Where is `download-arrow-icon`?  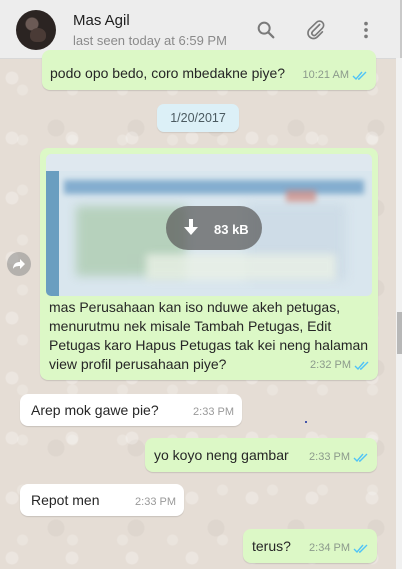 download-arrow-icon is located at coordinates (191, 227).